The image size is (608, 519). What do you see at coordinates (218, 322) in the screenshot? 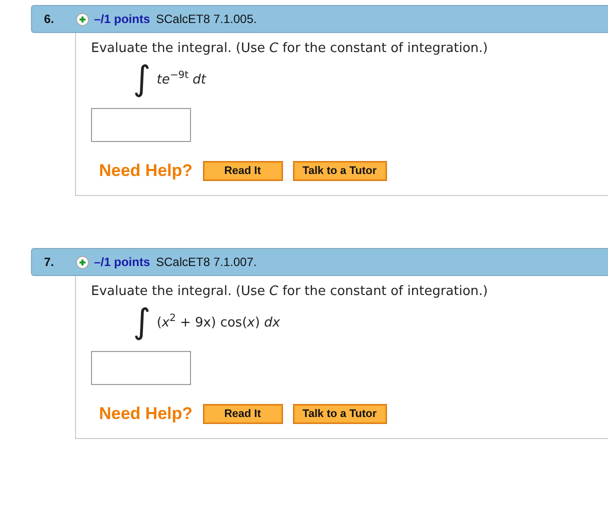
I see `integrand-expression: (x$^{2}$ + 9x) cos(x) dx` at bounding box center [218, 322].